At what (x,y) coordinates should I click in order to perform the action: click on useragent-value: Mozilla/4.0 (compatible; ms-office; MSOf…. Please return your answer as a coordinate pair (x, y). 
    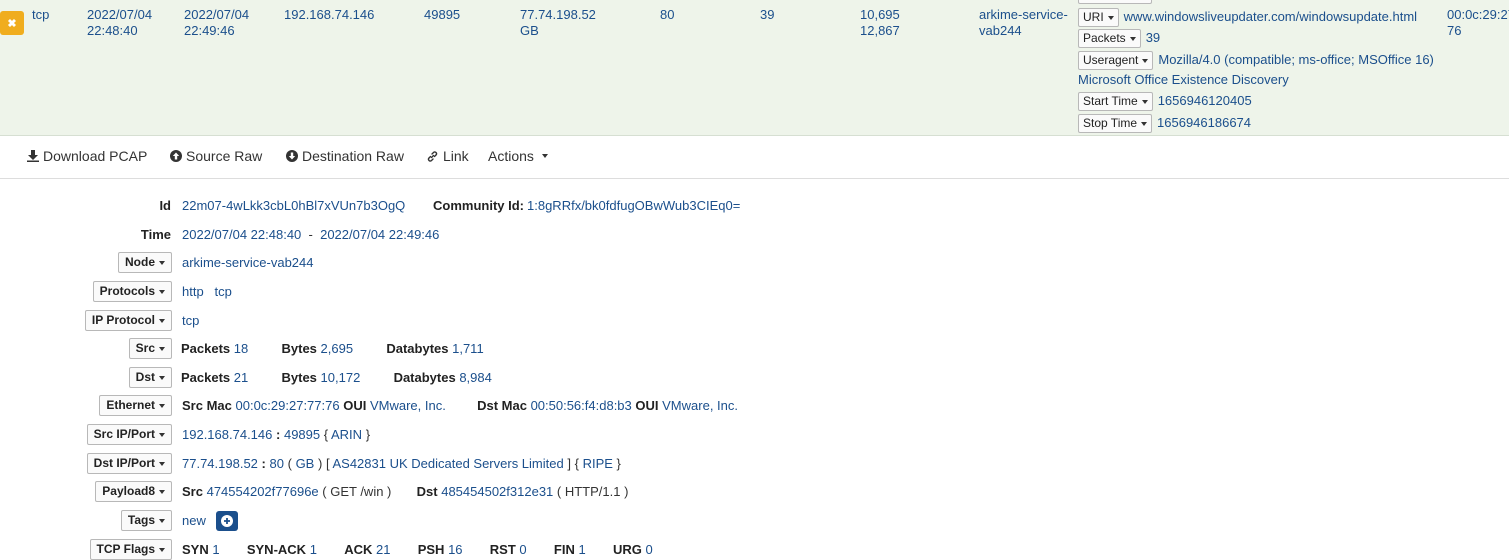
    Looking at the image, I should click on (1296, 59).